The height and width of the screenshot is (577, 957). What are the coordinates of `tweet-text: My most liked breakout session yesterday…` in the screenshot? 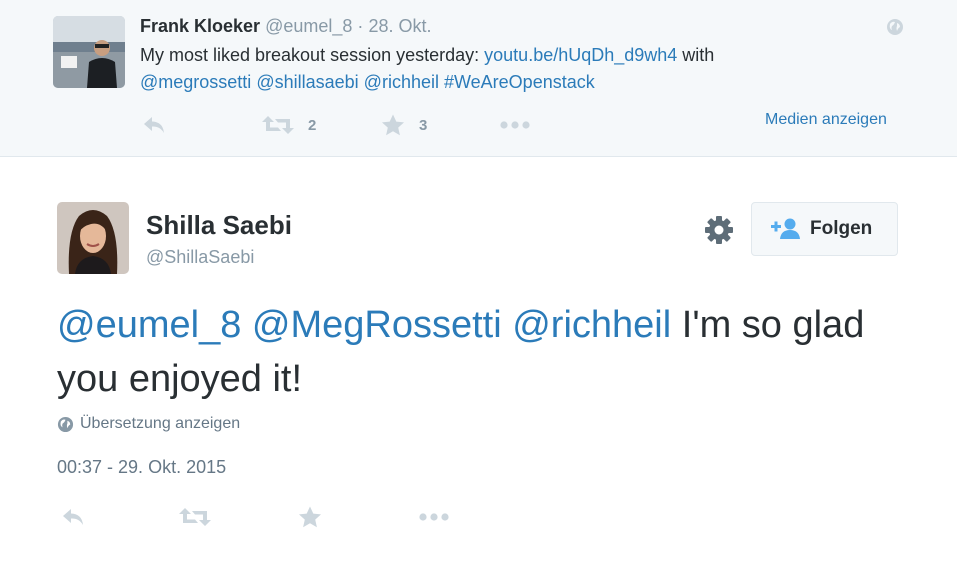 It's located at (520, 69).